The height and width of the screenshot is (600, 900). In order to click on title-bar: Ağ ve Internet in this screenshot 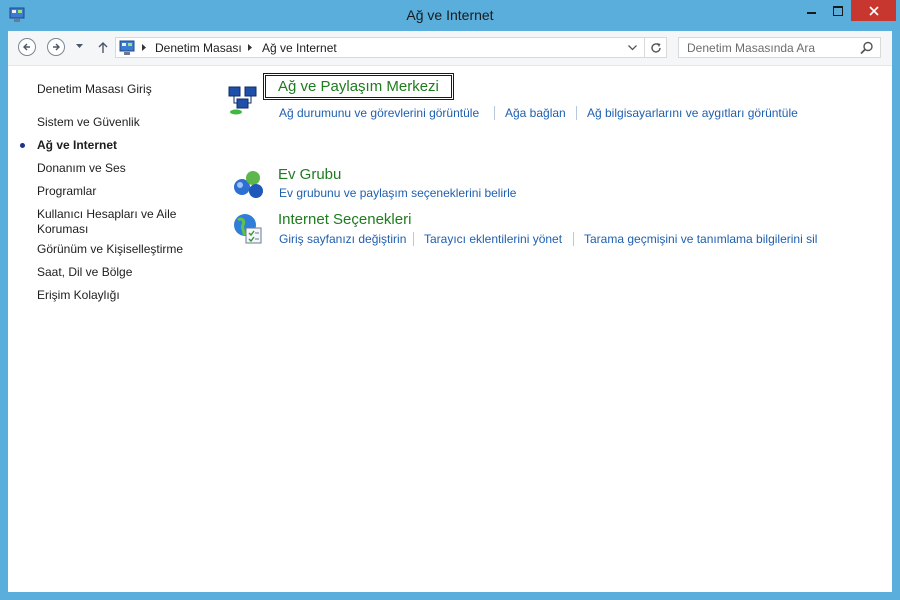, I will do `click(450, 15)`.